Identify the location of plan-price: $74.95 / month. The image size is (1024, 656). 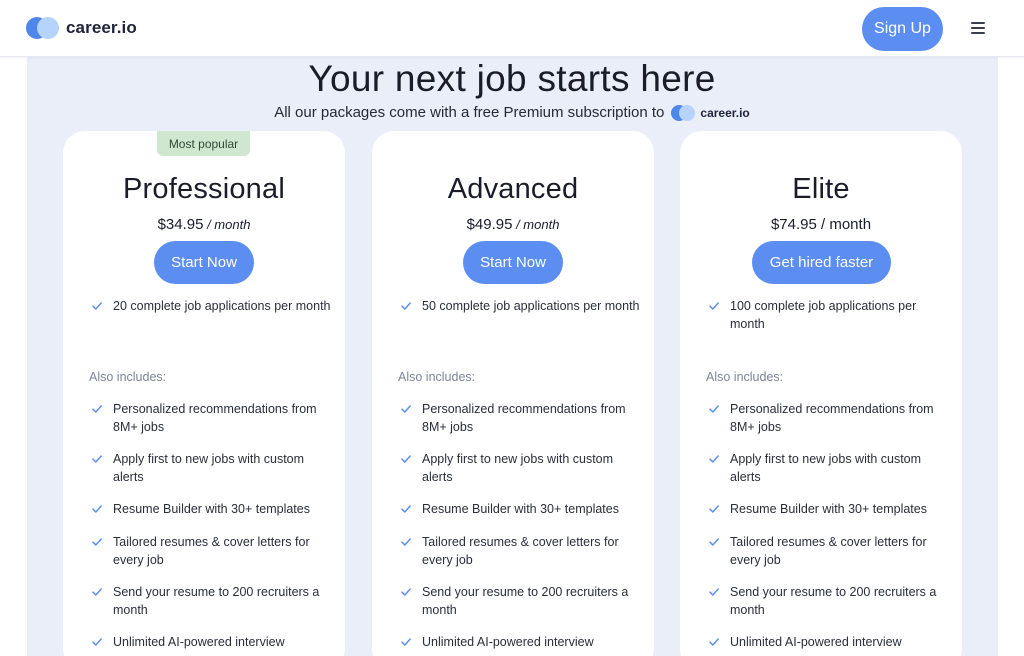
(821, 224).